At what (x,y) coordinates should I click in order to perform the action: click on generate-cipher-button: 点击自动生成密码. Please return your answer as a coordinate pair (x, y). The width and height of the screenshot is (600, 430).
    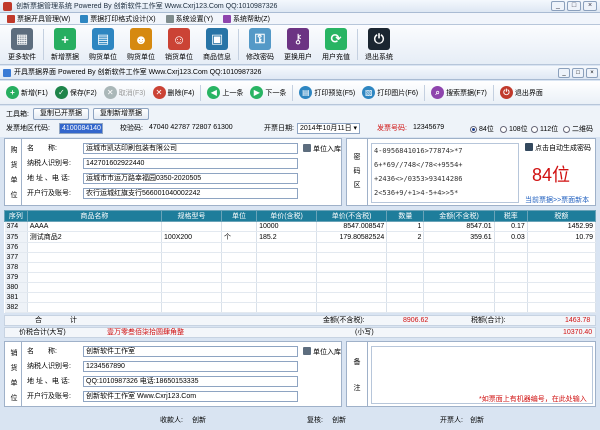
    Looking at the image, I should click on (558, 148).